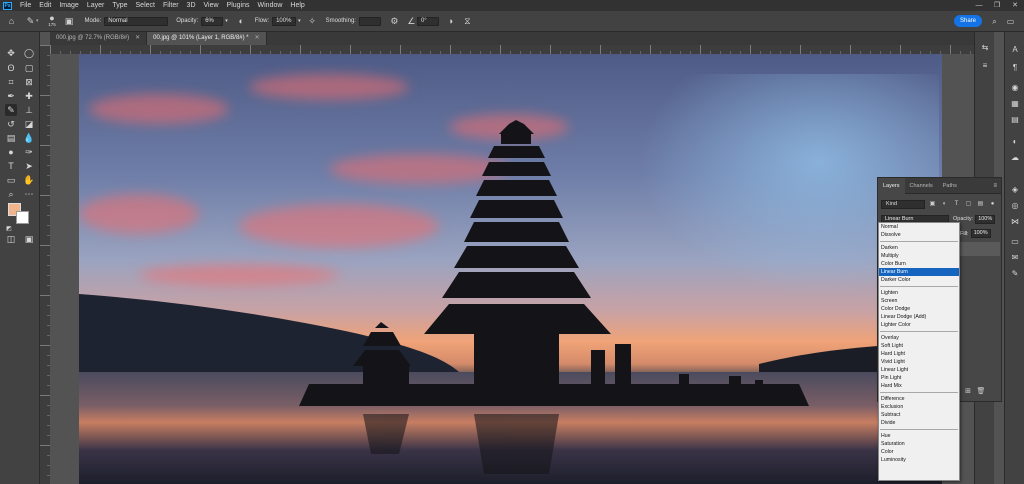  What do you see at coordinates (919, 460) in the screenshot?
I see `blend-option-luminosity: Luminosity` at bounding box center [919, 460].